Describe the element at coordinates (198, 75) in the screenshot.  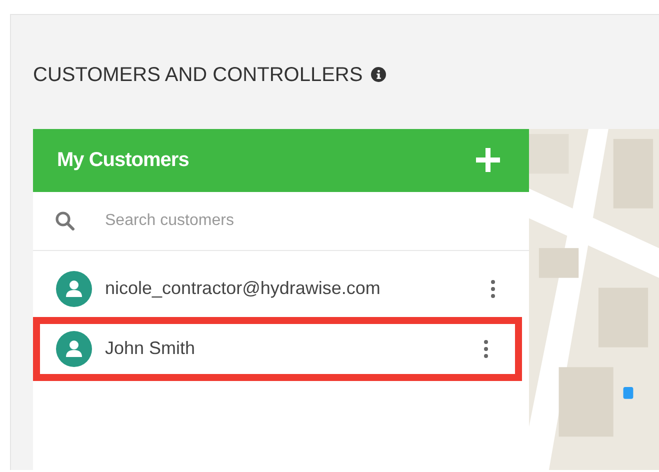
I see `section-title: CUSTOMERS AND CONTROLLERS` at that location.